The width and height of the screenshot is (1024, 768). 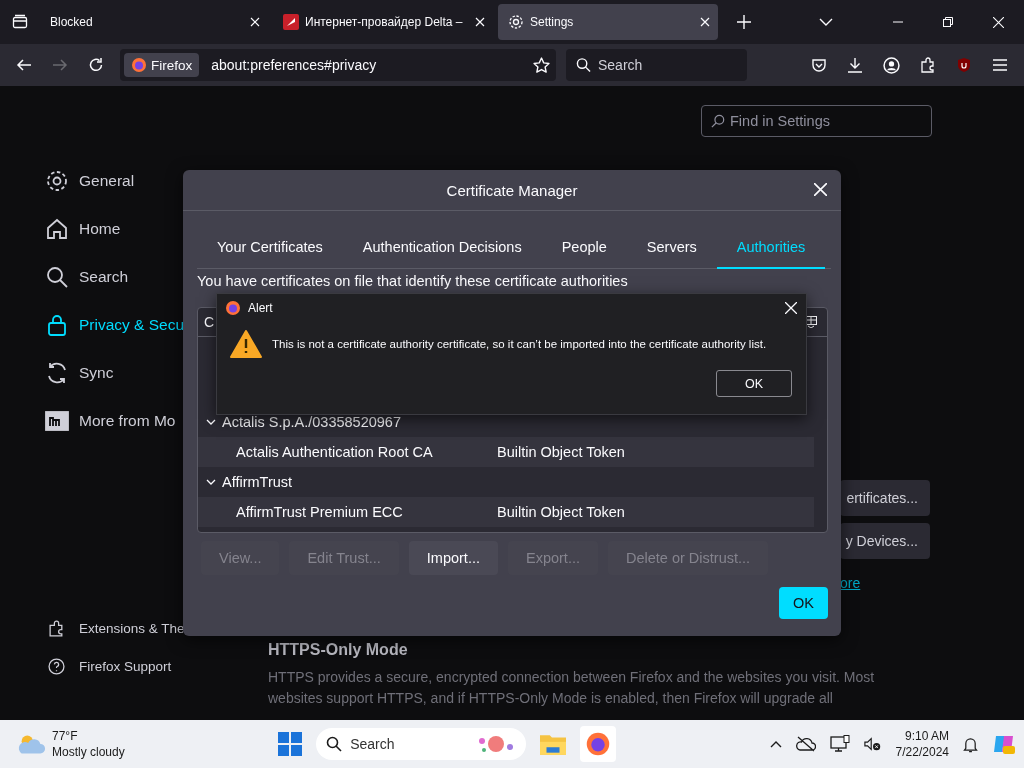 I want to click on home-icon, so click(x=57, y=229).